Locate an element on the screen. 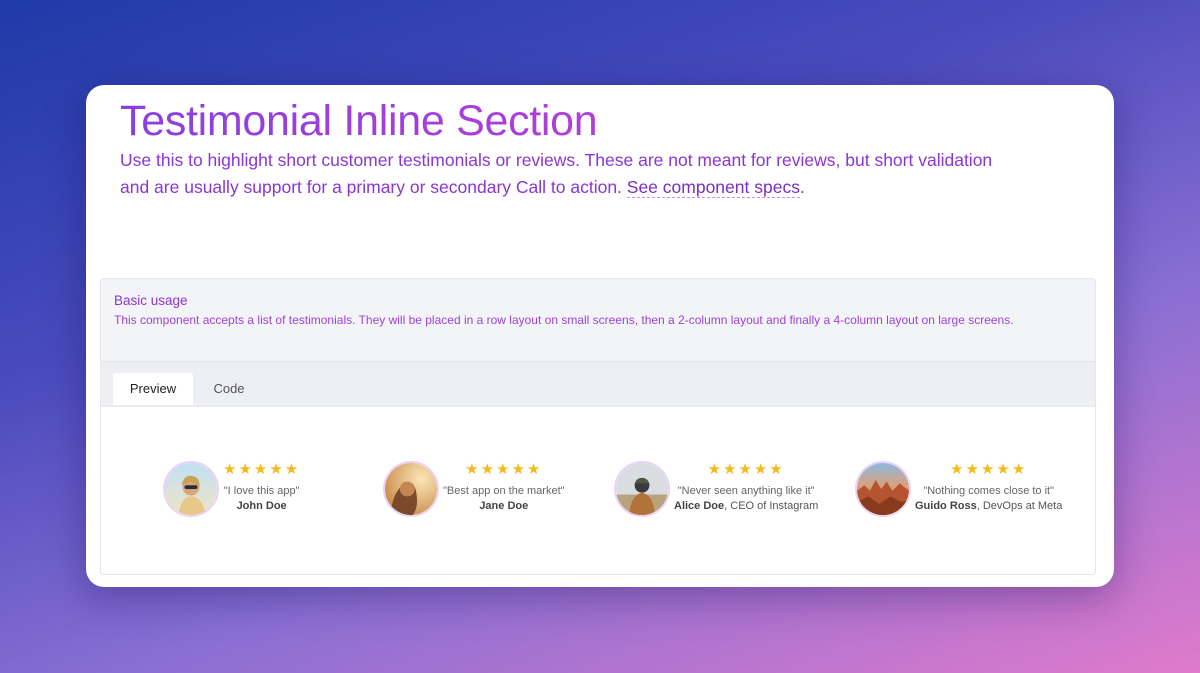 This screenshot has width=1200, height=673. tab-preview: Preview is located at coordinates (153, 389).